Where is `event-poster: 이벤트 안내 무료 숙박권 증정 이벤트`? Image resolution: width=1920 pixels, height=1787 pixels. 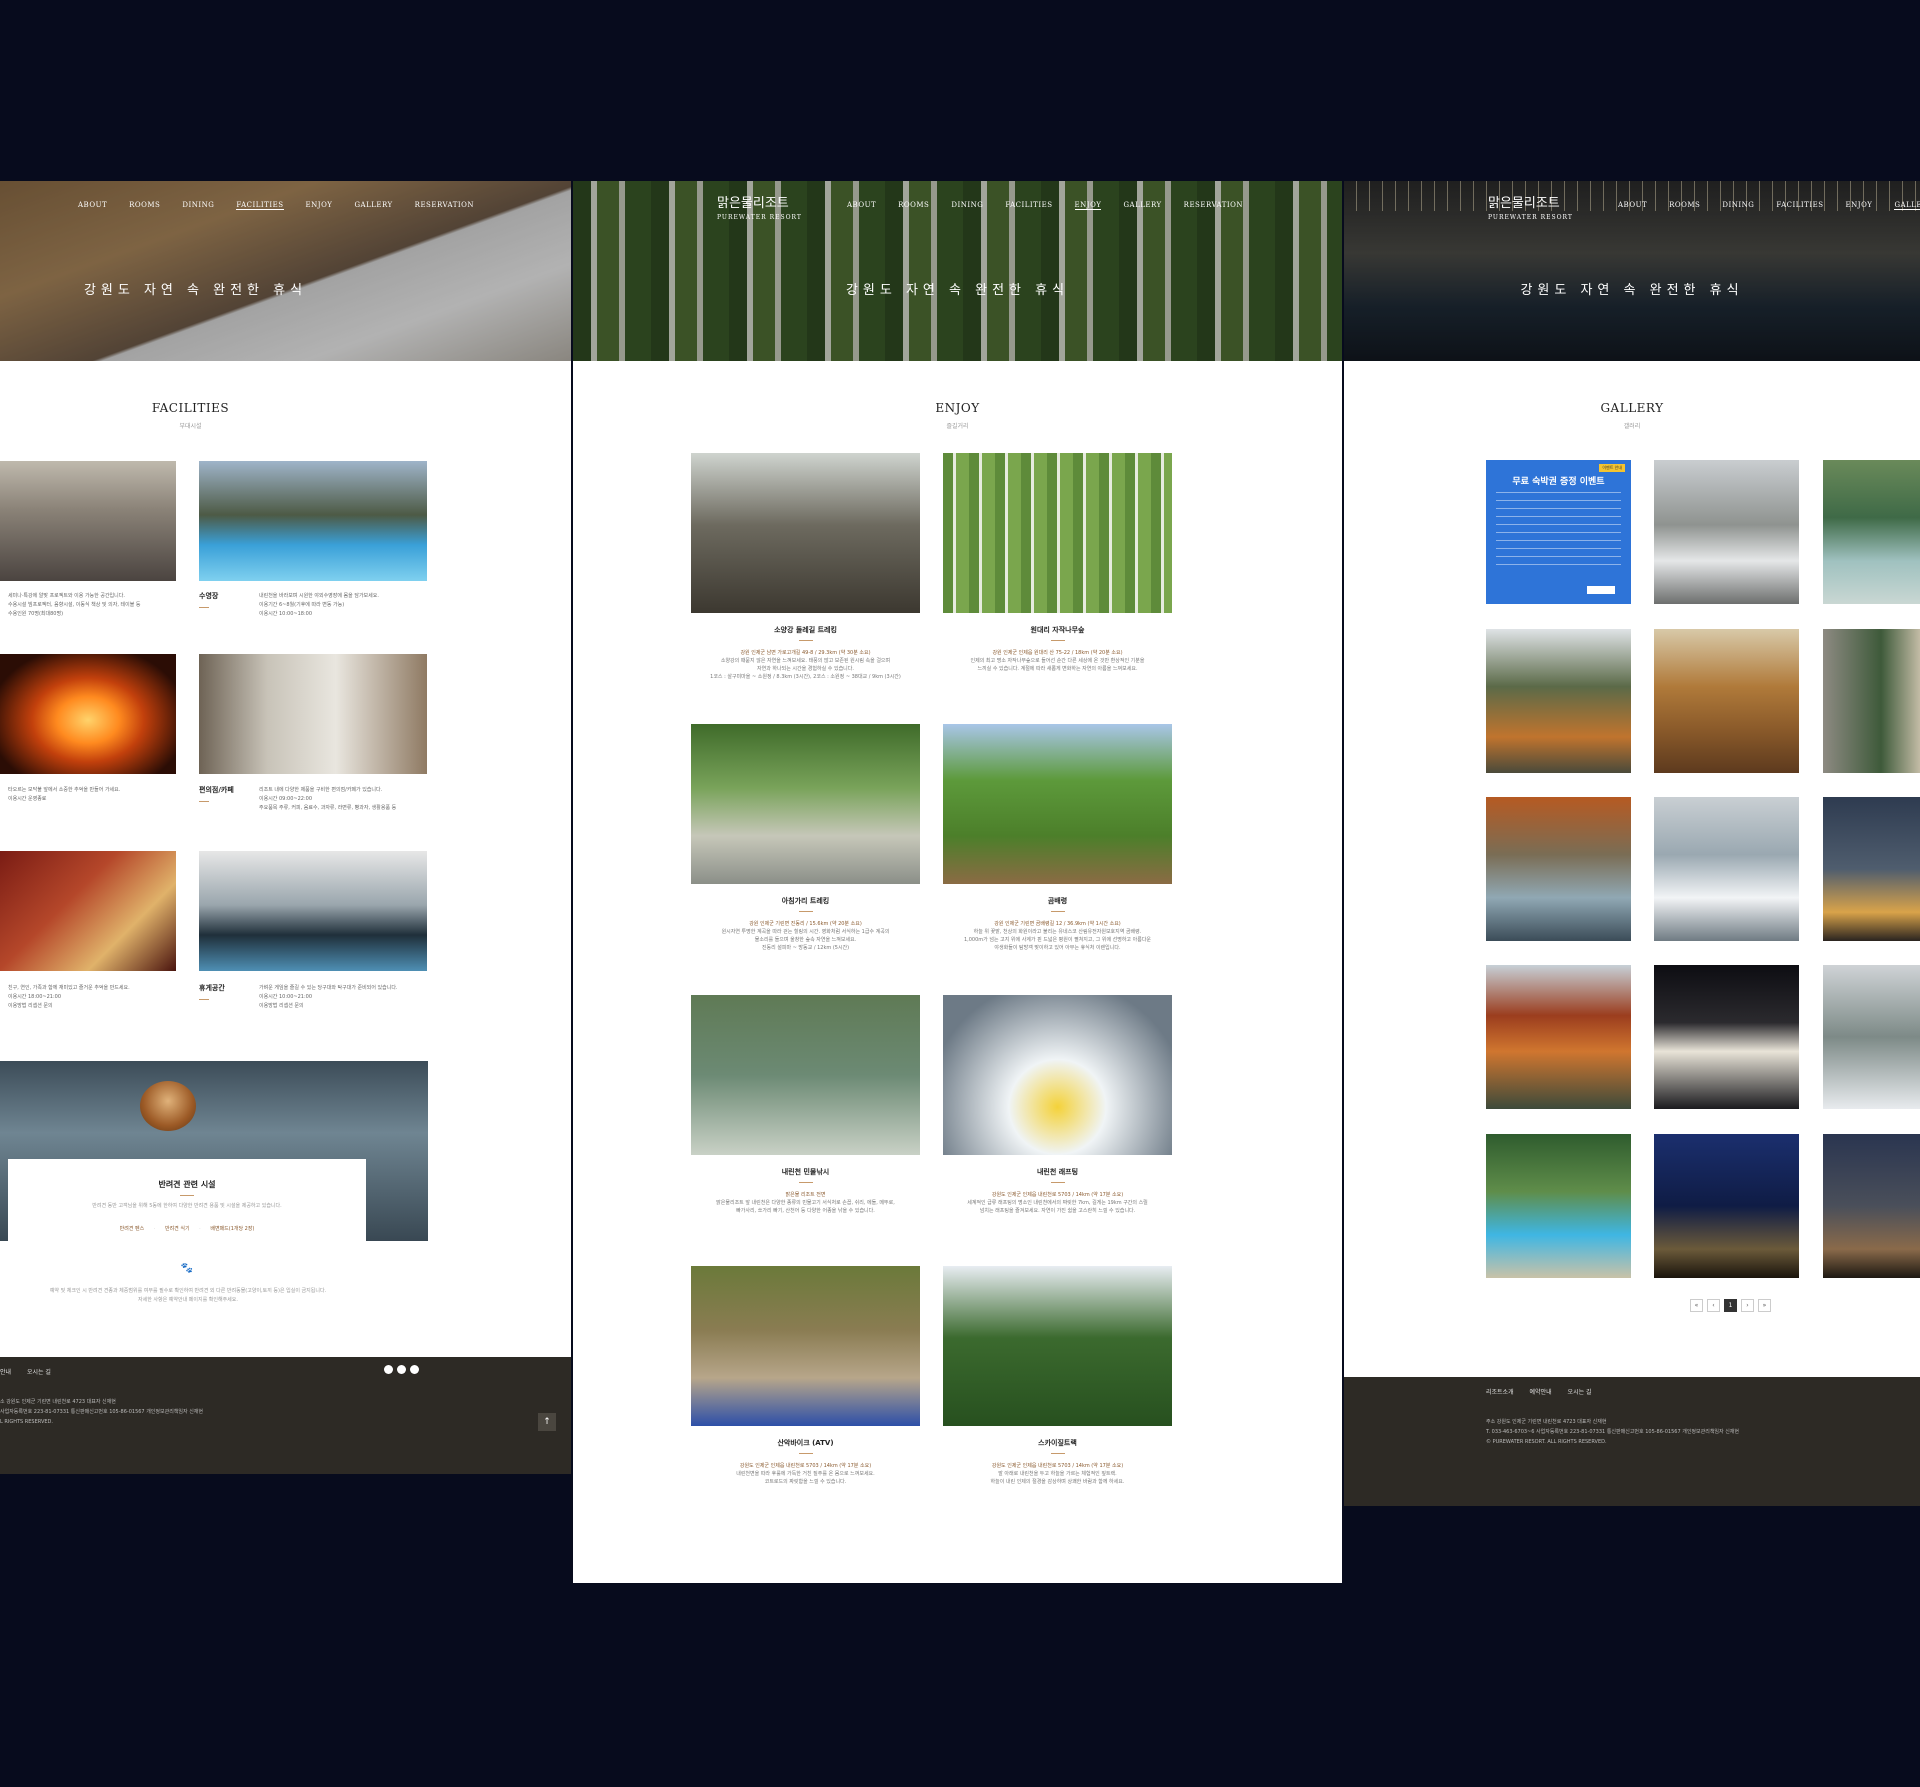 event-poster: 이벤트 안내 무료 숙박권 증정 이벤트 is located at coordinates (1558, 532).